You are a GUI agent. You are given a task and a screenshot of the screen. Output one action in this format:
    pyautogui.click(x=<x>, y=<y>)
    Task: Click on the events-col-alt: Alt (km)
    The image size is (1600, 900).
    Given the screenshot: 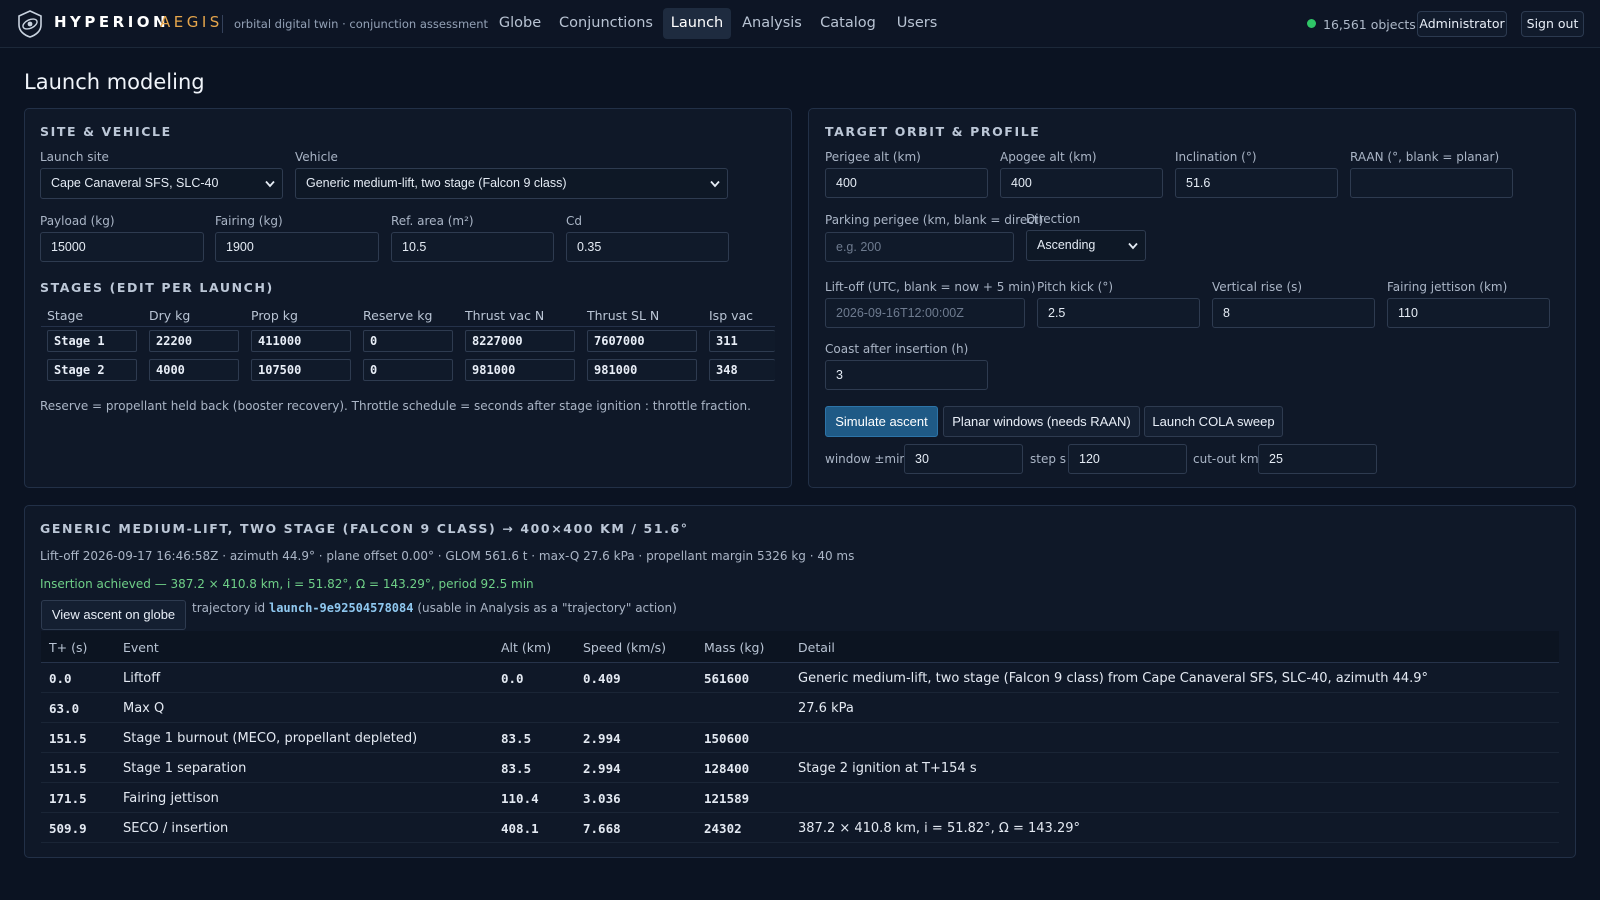 What is the action you would take?
    pyautogui.click(x=526, y=647)
    